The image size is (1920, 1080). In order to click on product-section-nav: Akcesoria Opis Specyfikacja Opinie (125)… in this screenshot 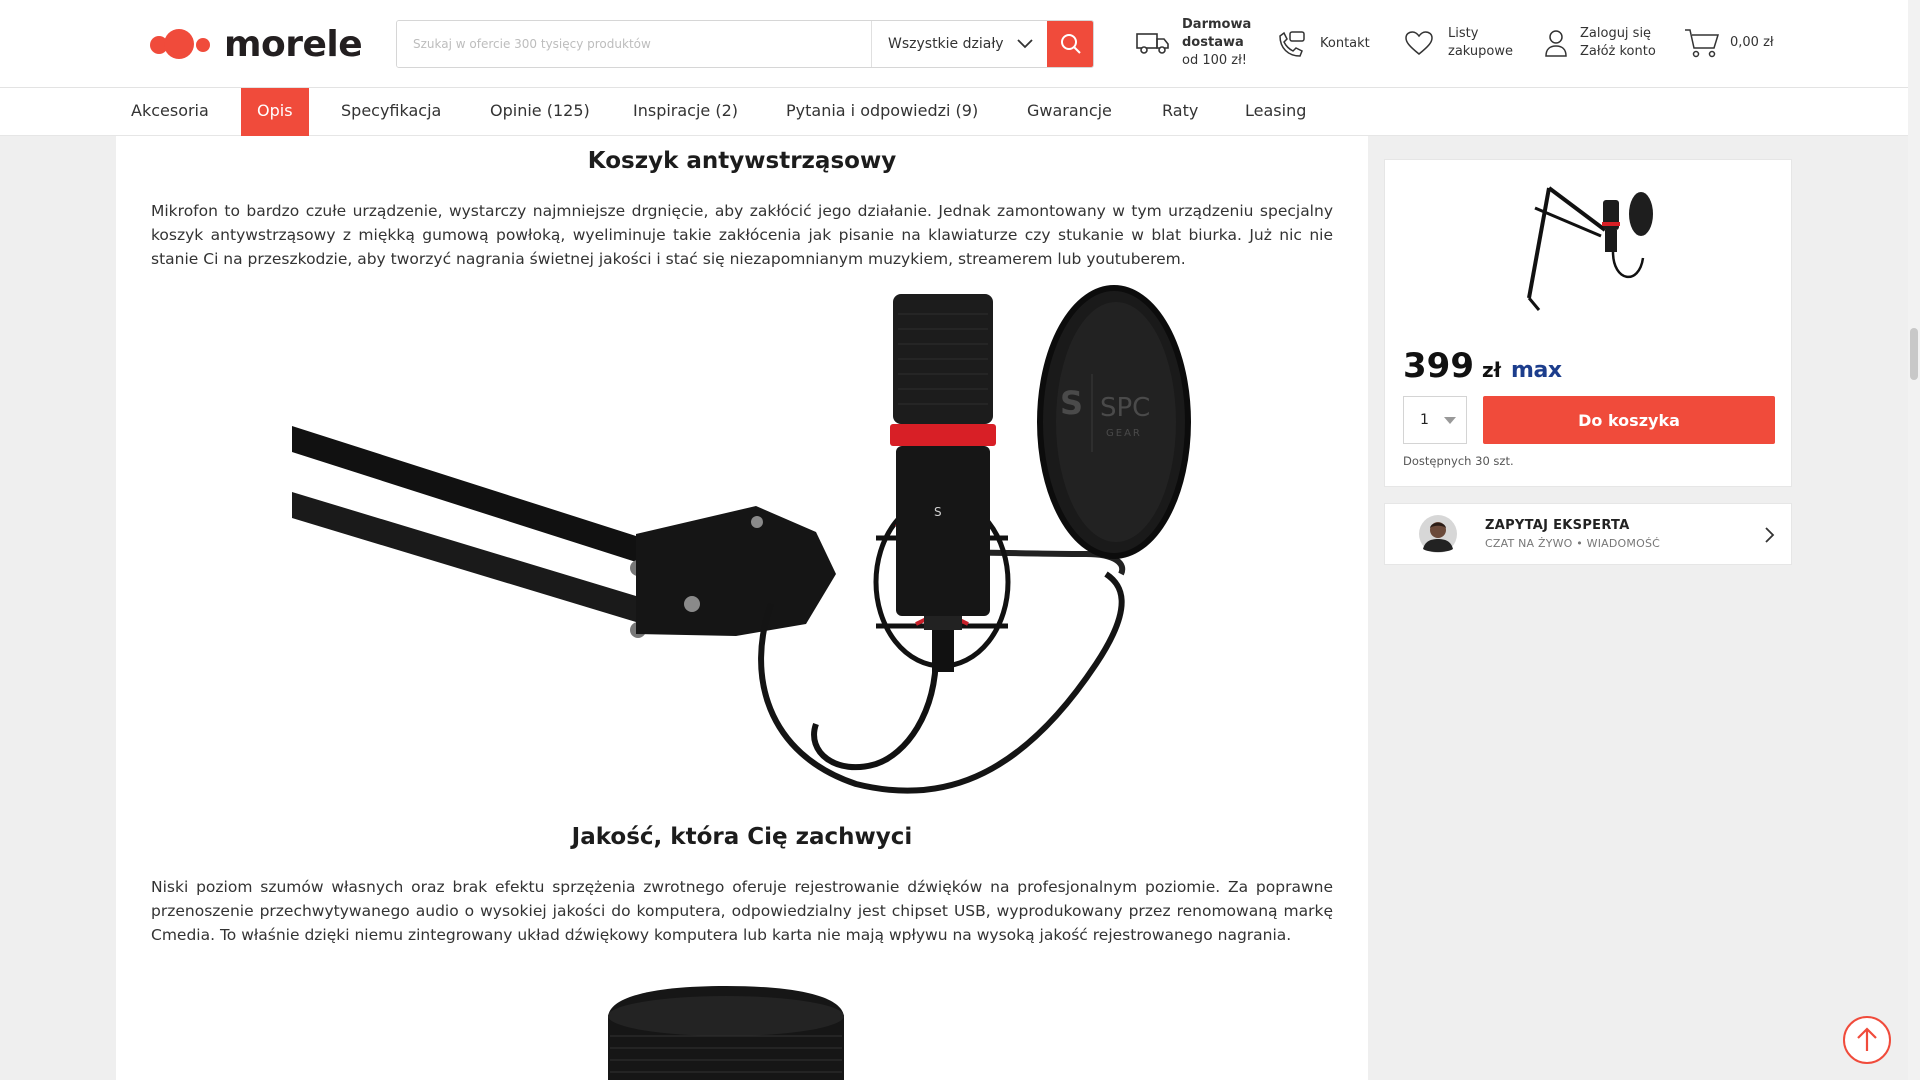, I will do `click(954, 112)`.